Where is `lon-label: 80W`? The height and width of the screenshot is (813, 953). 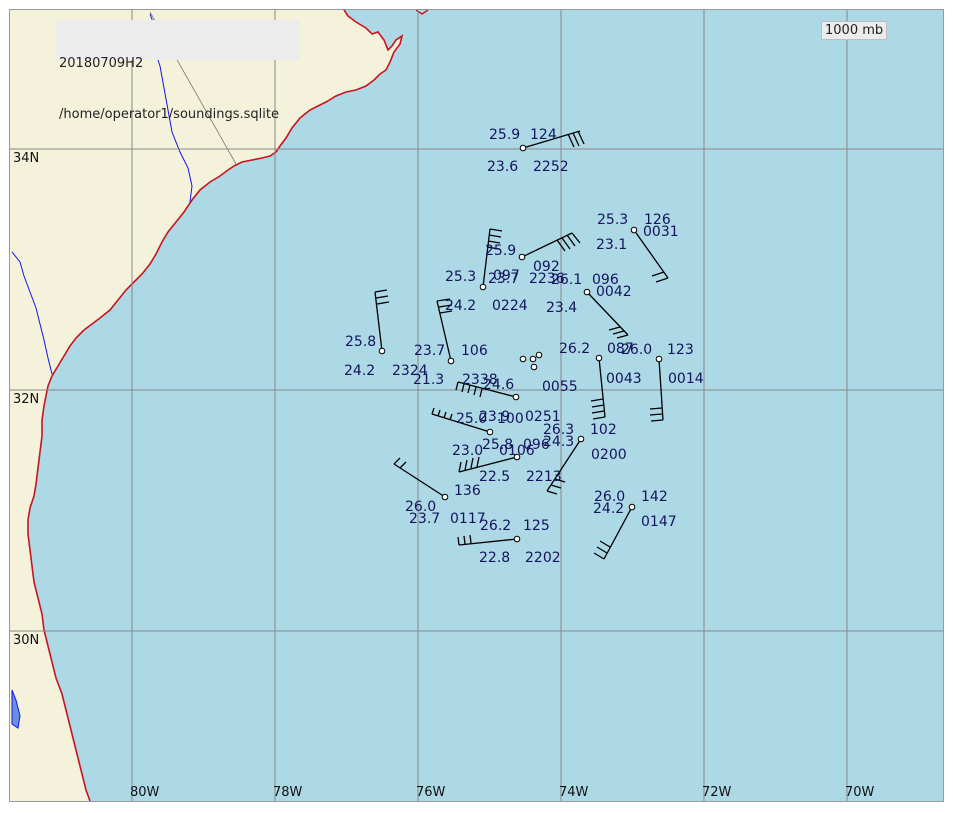 lon-label: 80W is located at coordinates (145, 792).